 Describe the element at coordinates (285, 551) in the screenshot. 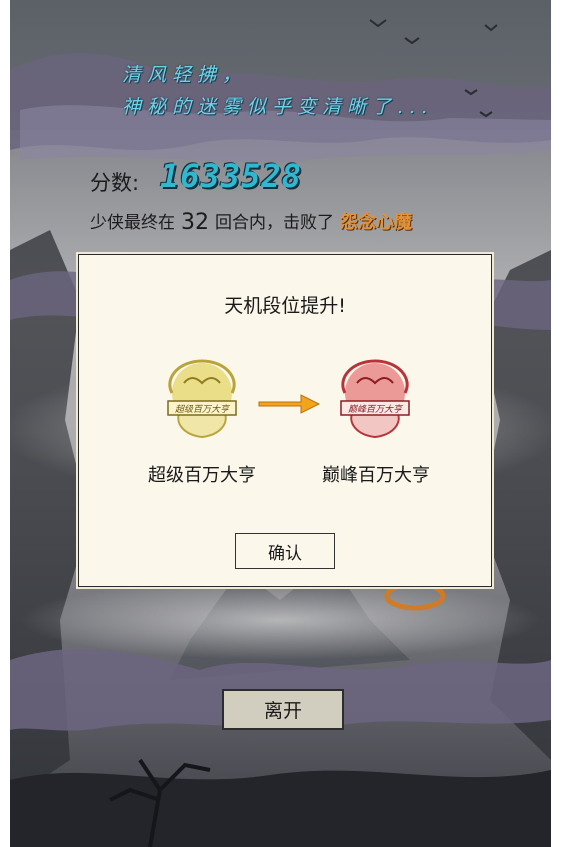

I see `confirm-button: 确认` at that location.